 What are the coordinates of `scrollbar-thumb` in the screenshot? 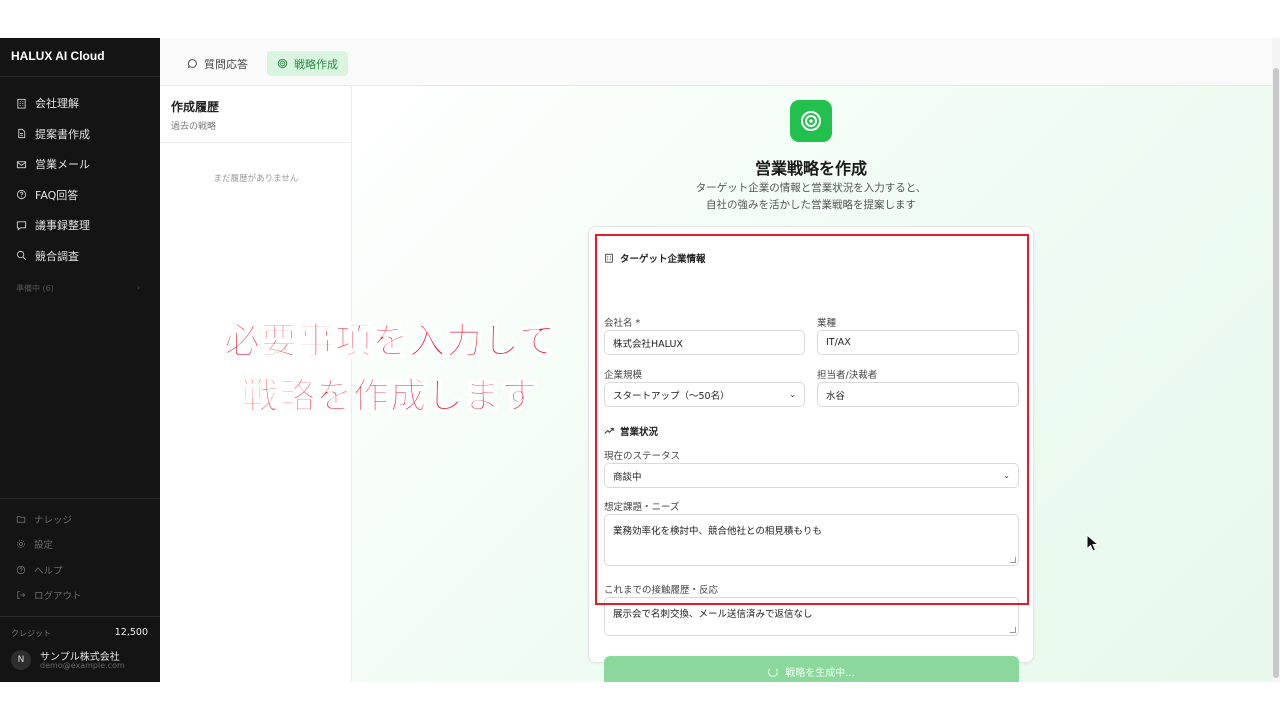 It's located at (1276, 373).